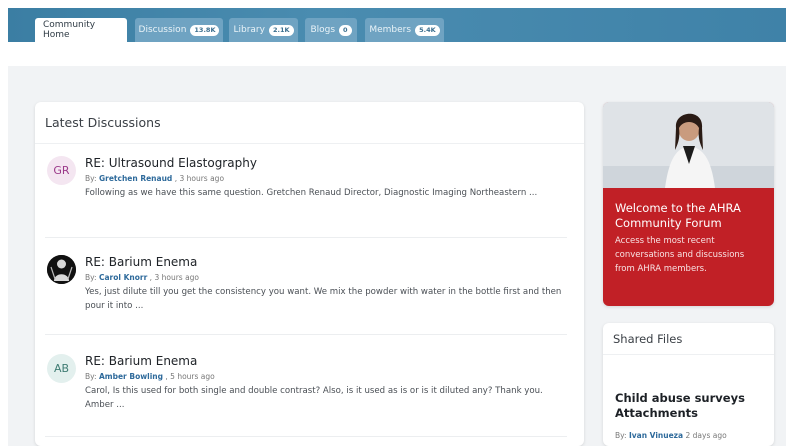 The width and height of the screenshot is (786, 446). I want to click on tab-discussion: Discussion 13.8K, so click(179, 30).